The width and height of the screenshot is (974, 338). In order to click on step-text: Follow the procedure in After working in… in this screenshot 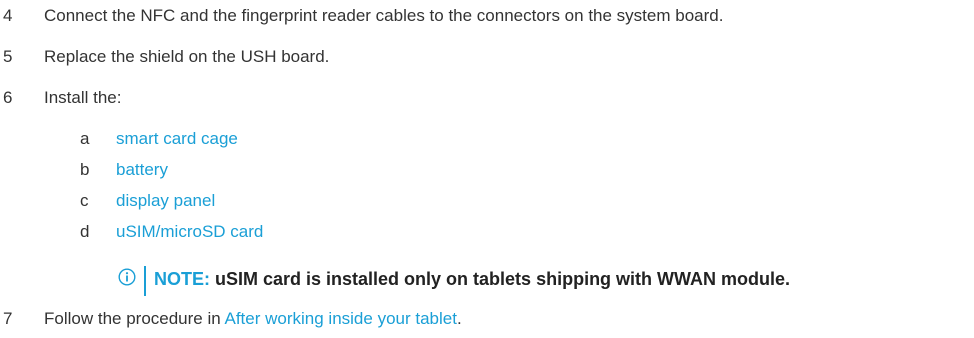, I will do `click(253, 319)`.